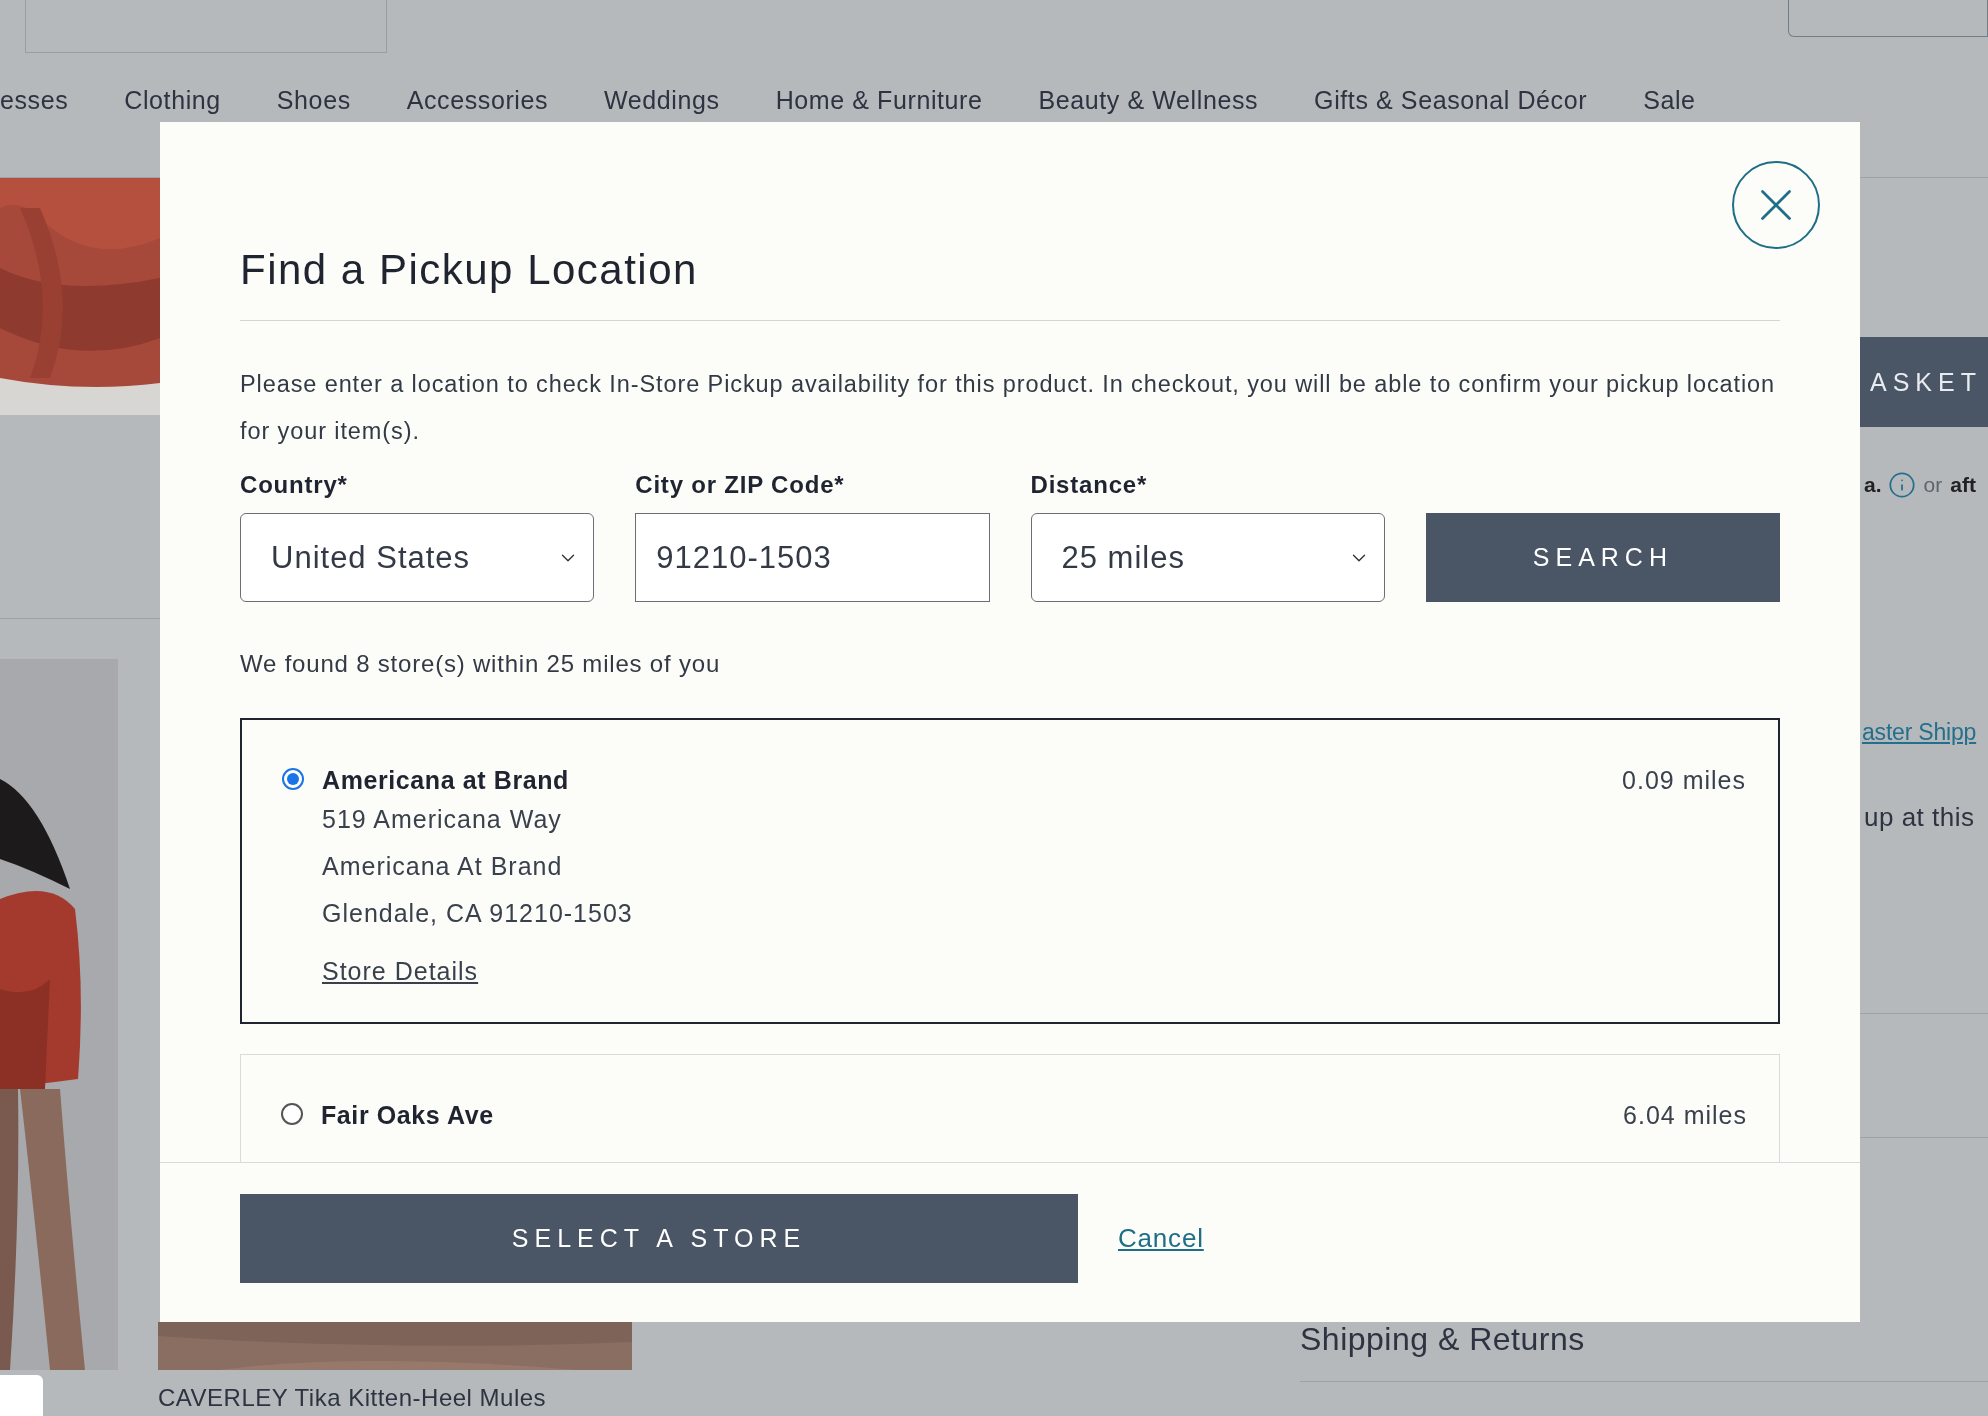 This screenshot has width=1988, height=1416. I want to click on payment-text: a., so click(1873, 485).